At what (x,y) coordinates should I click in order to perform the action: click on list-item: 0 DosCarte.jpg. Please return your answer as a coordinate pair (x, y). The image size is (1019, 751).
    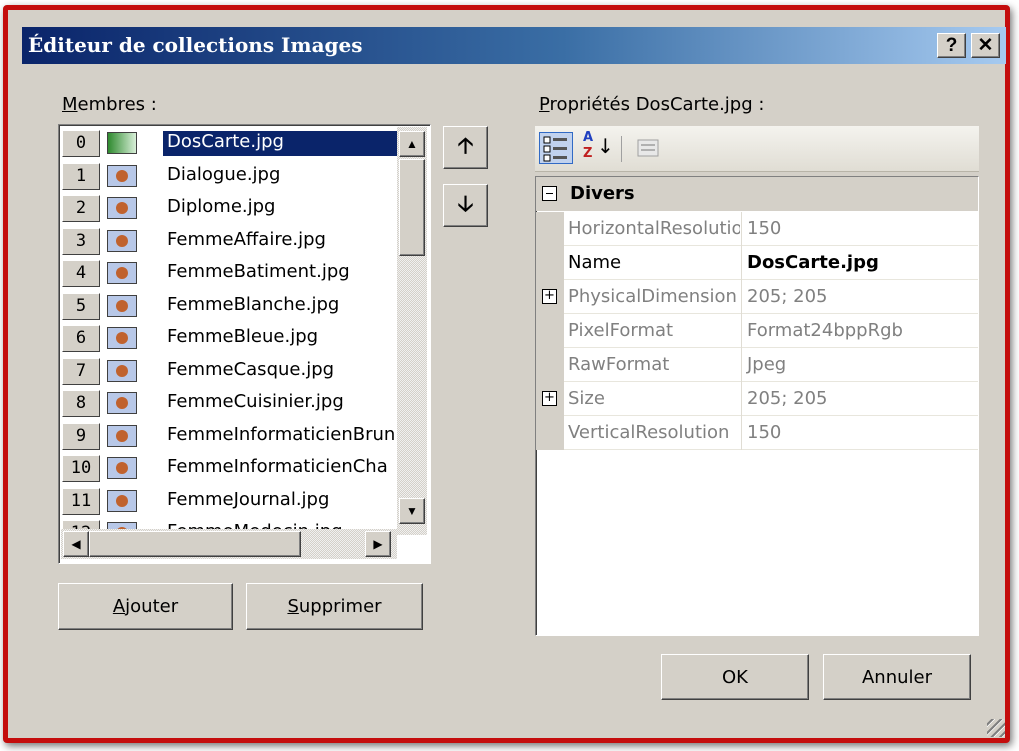
    Looking at the image, I should click on (229, 143).